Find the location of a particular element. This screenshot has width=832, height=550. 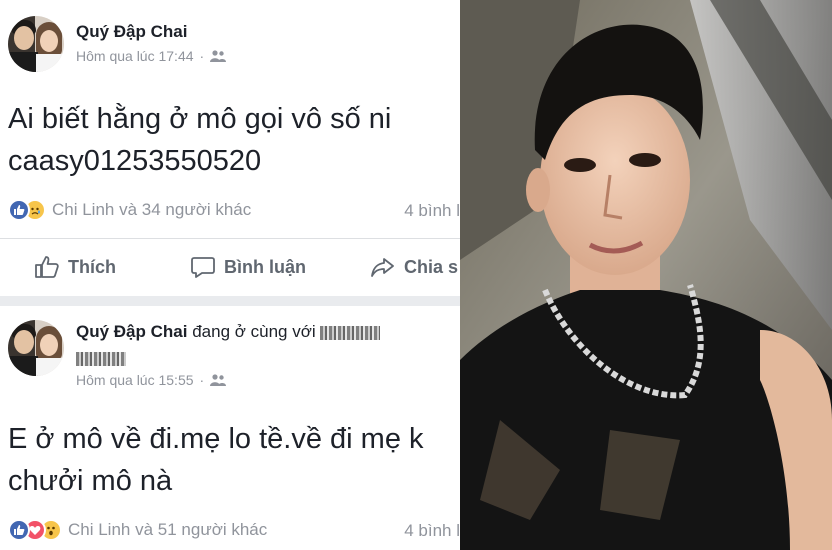

post-text-line: E ở mô về đi.mẹ lo tề.về đi mẹ k is located at coordinates (216, 439).